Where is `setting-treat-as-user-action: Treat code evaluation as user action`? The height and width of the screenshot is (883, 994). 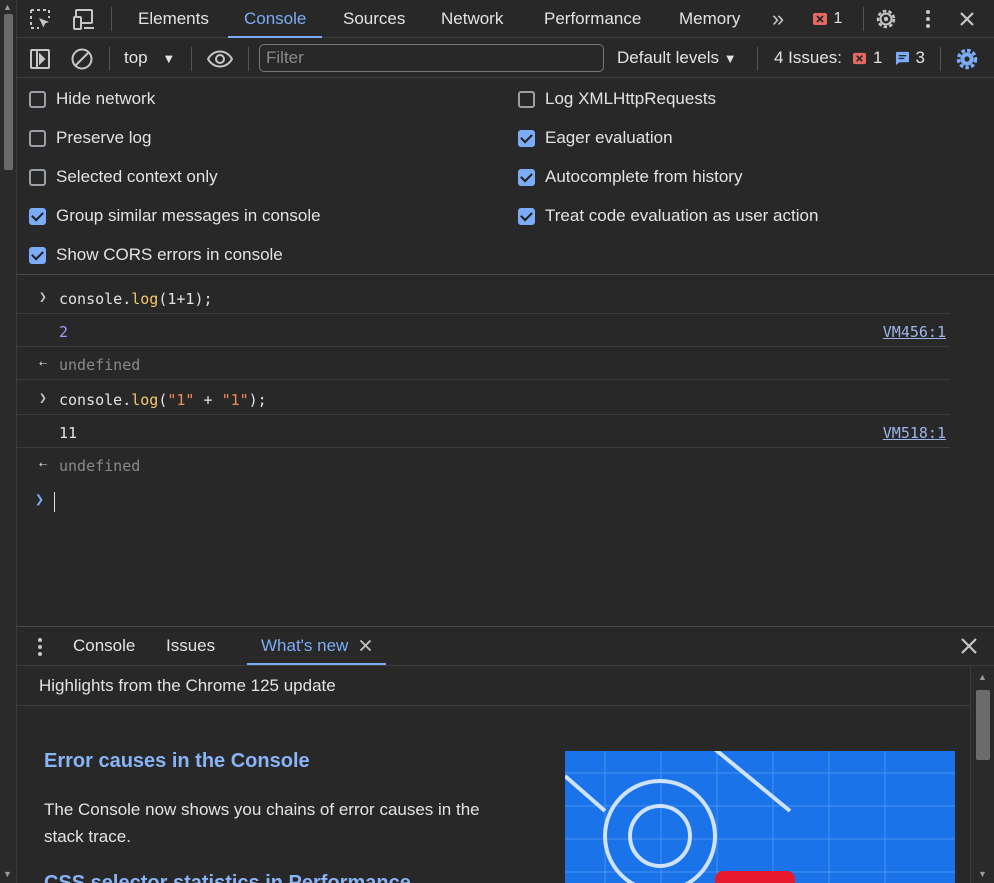 setting-treat-as-user-action: Treat code evaluation as user action is located at coordinates (668, 216).